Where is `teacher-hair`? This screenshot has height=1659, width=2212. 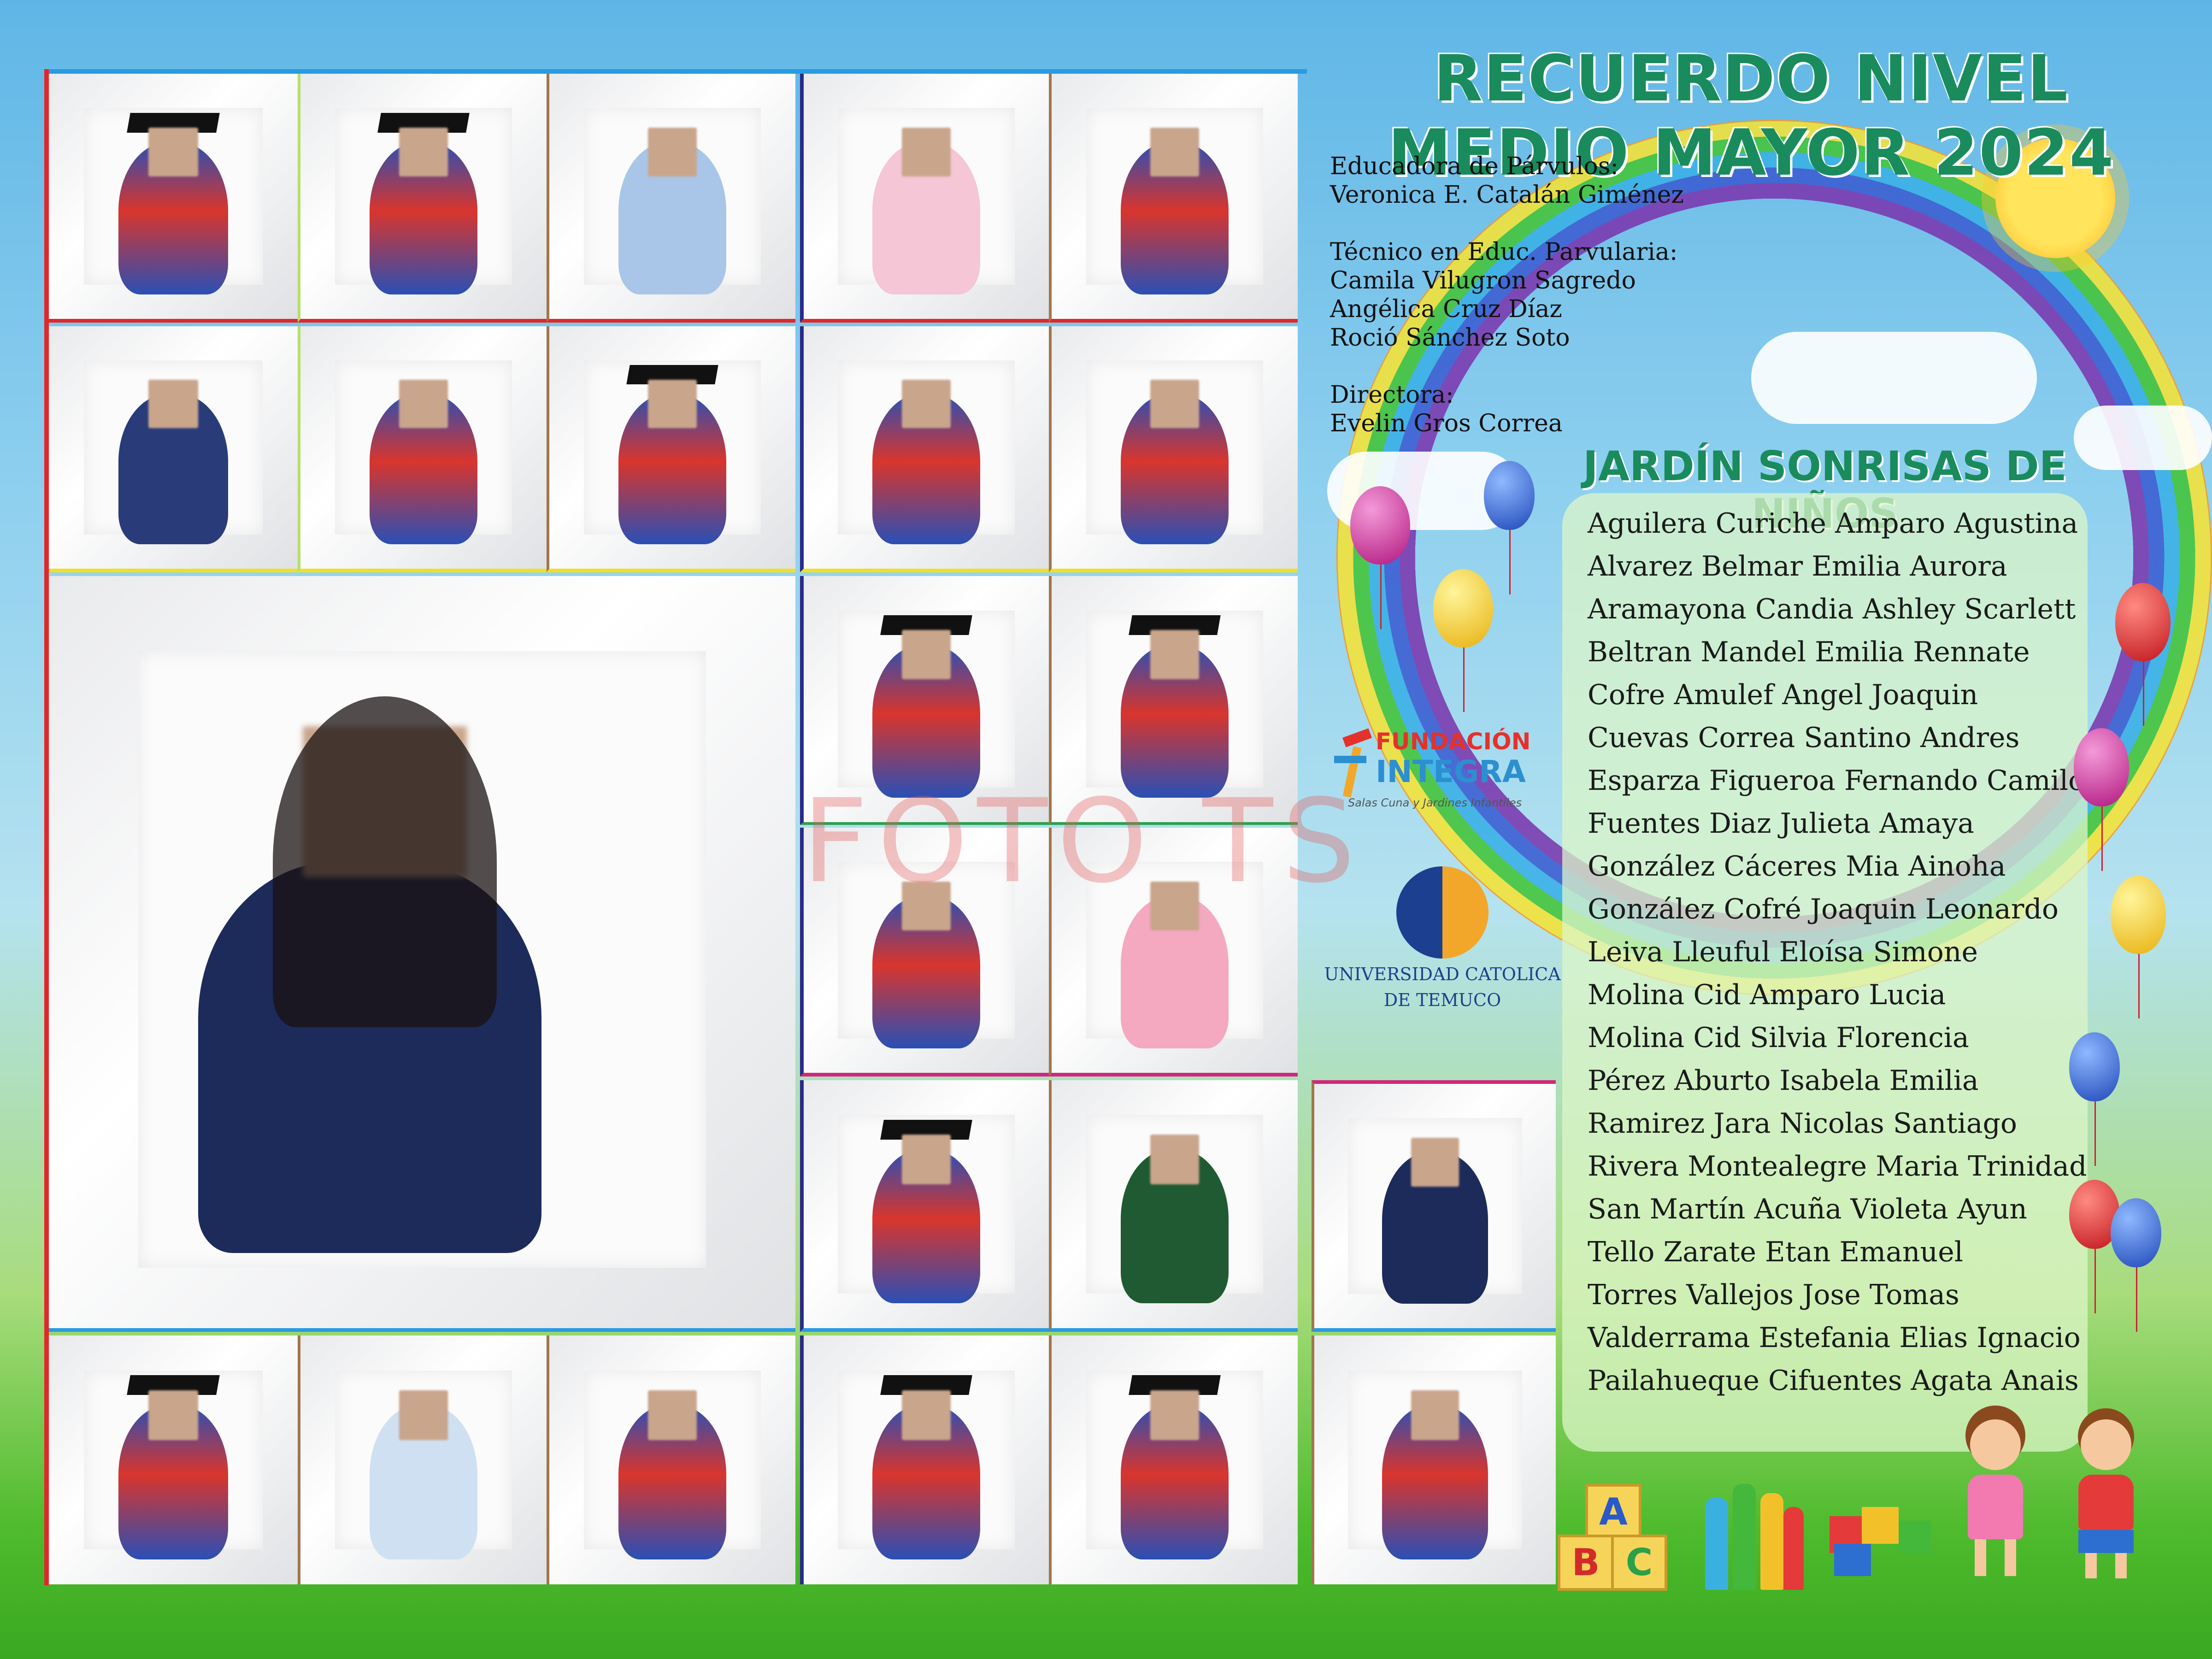 teacher-hair is located at coordinates (385, 862).